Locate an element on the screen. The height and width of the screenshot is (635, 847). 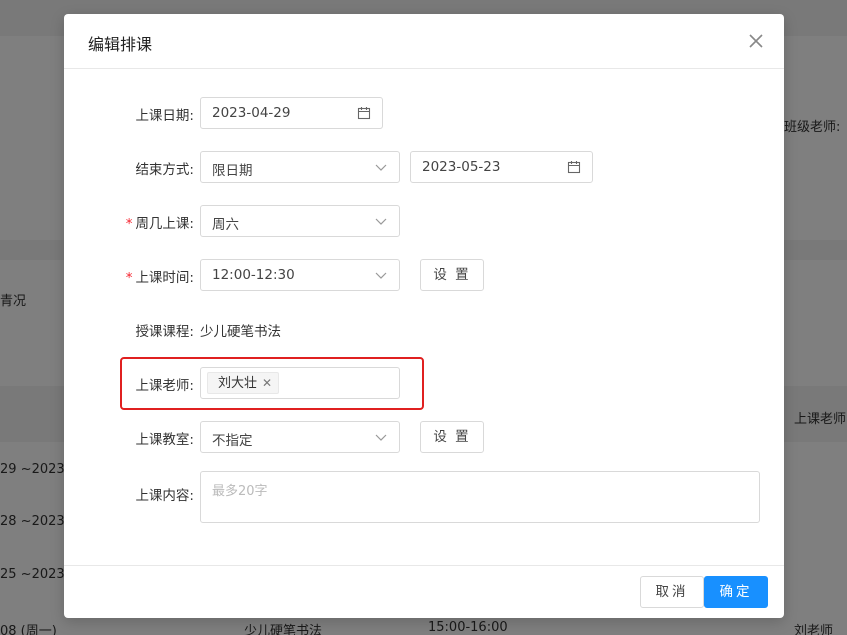
class-date-label: 上课日期: is located at coordinates (164, 116).